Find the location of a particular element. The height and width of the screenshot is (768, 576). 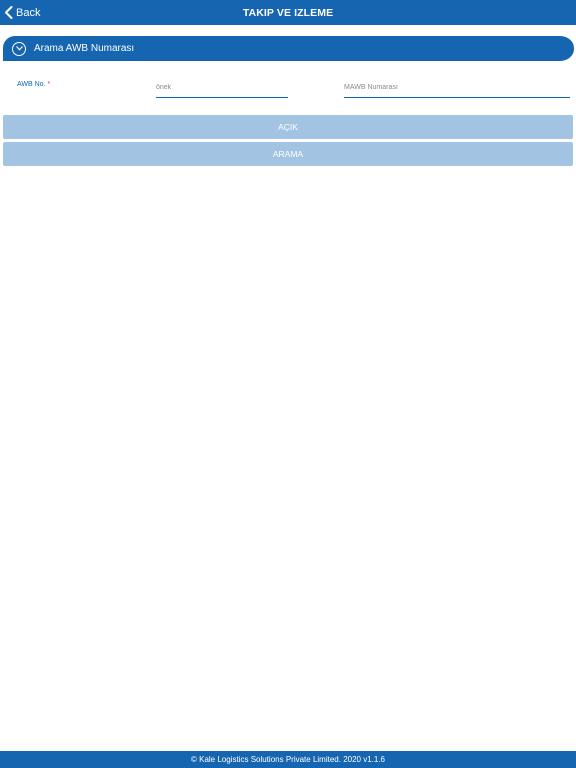

page-title: TAKIP VE IZLEME is located at coordinates (288, 13).